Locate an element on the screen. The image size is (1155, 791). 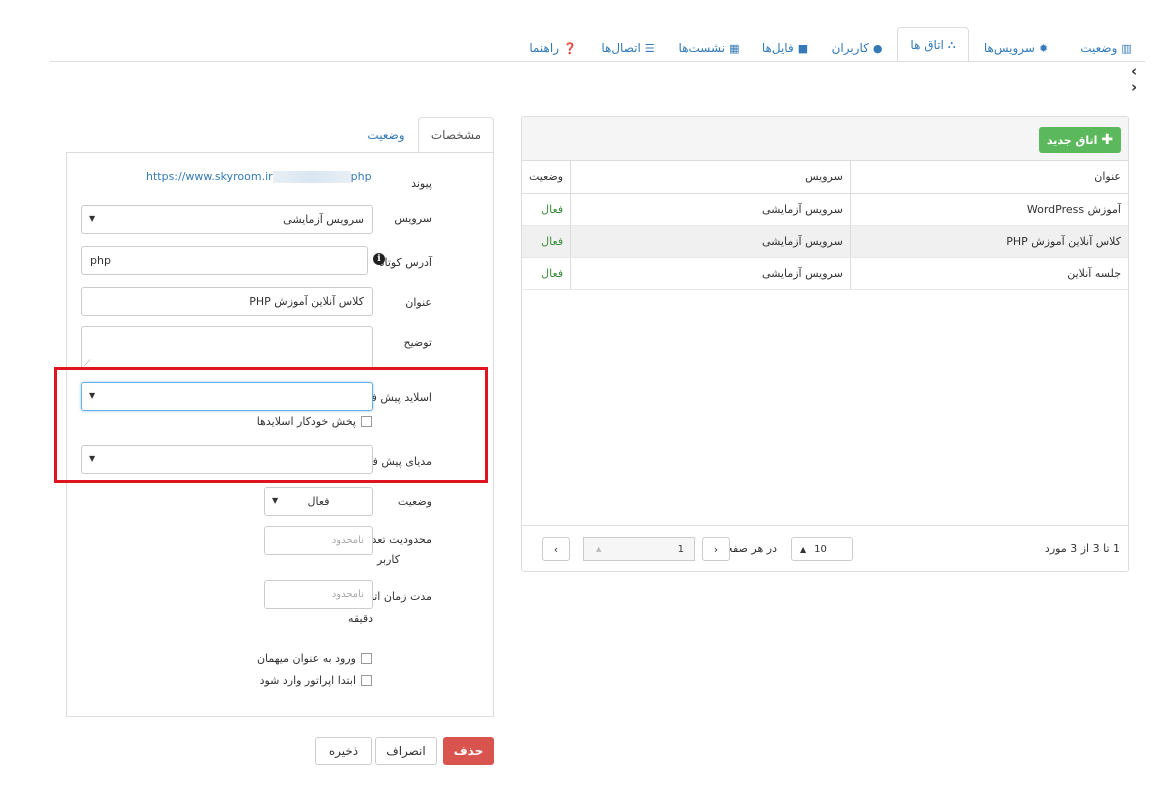
next-page-button: › is located at coordinates (716, 549).